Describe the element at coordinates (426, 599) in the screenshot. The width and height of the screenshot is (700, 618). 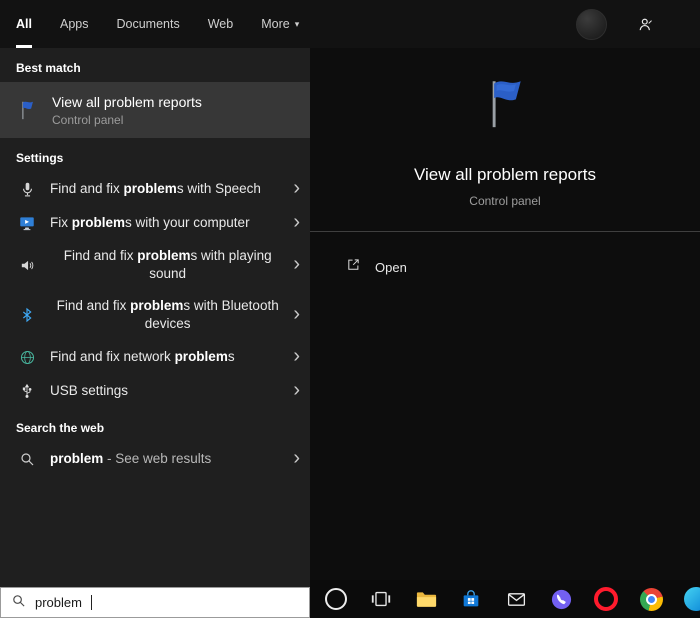
I see `file-explorer-icon` at that location.